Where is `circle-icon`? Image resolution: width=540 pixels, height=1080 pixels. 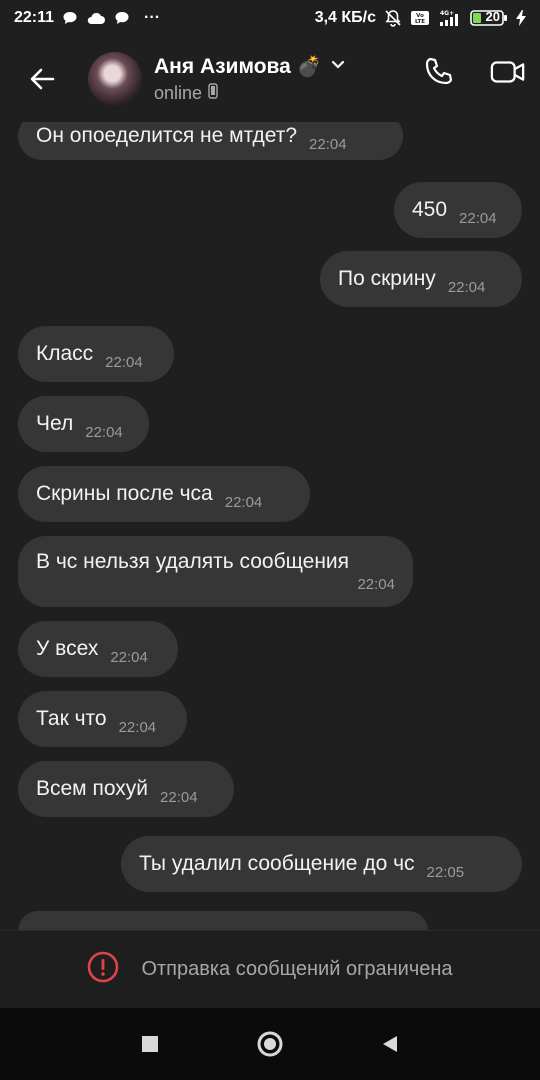
circle-icon is located at coordinates (270, 1044).